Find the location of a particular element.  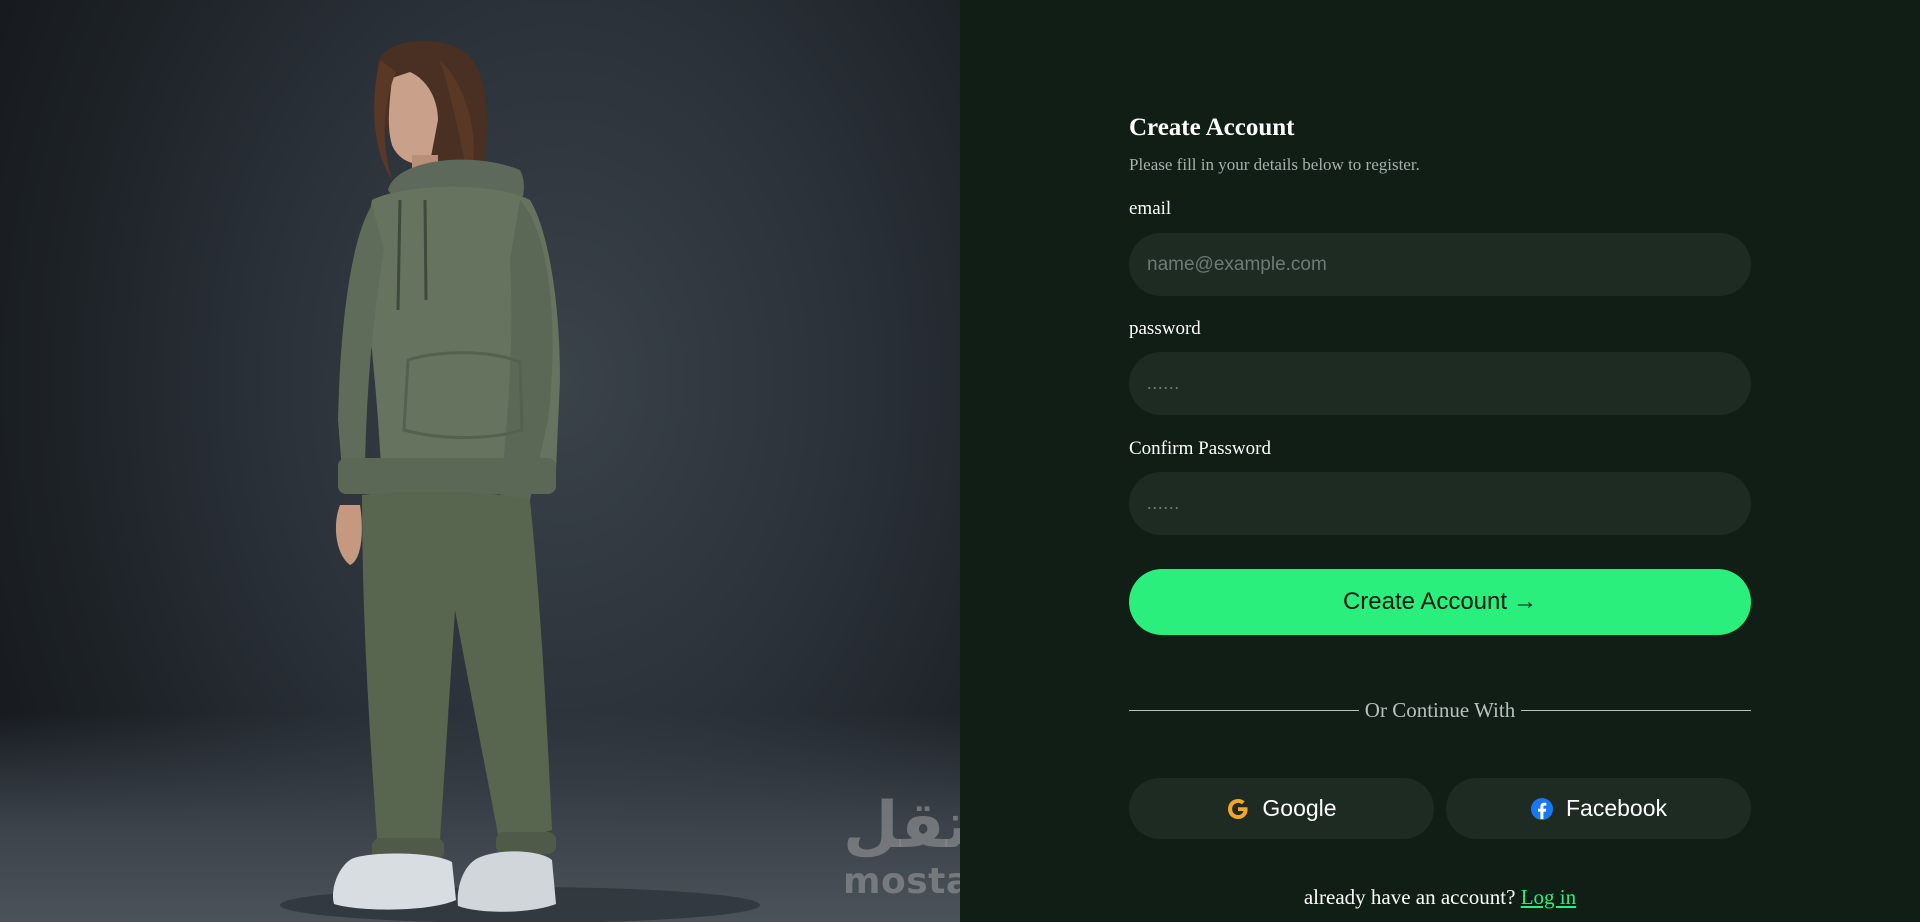

or-continue-divider: Or Continue With is located at coordinates (1440, 710).